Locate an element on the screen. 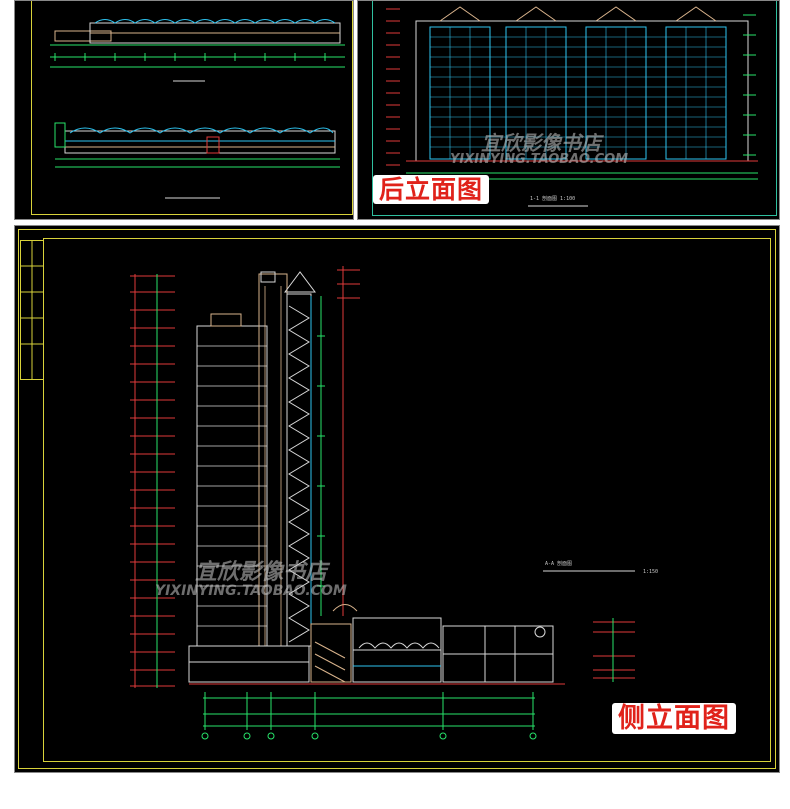 Image resolution: width=790 pixels, height=809 pixels. podium-section is located at coordinates (376, 644).